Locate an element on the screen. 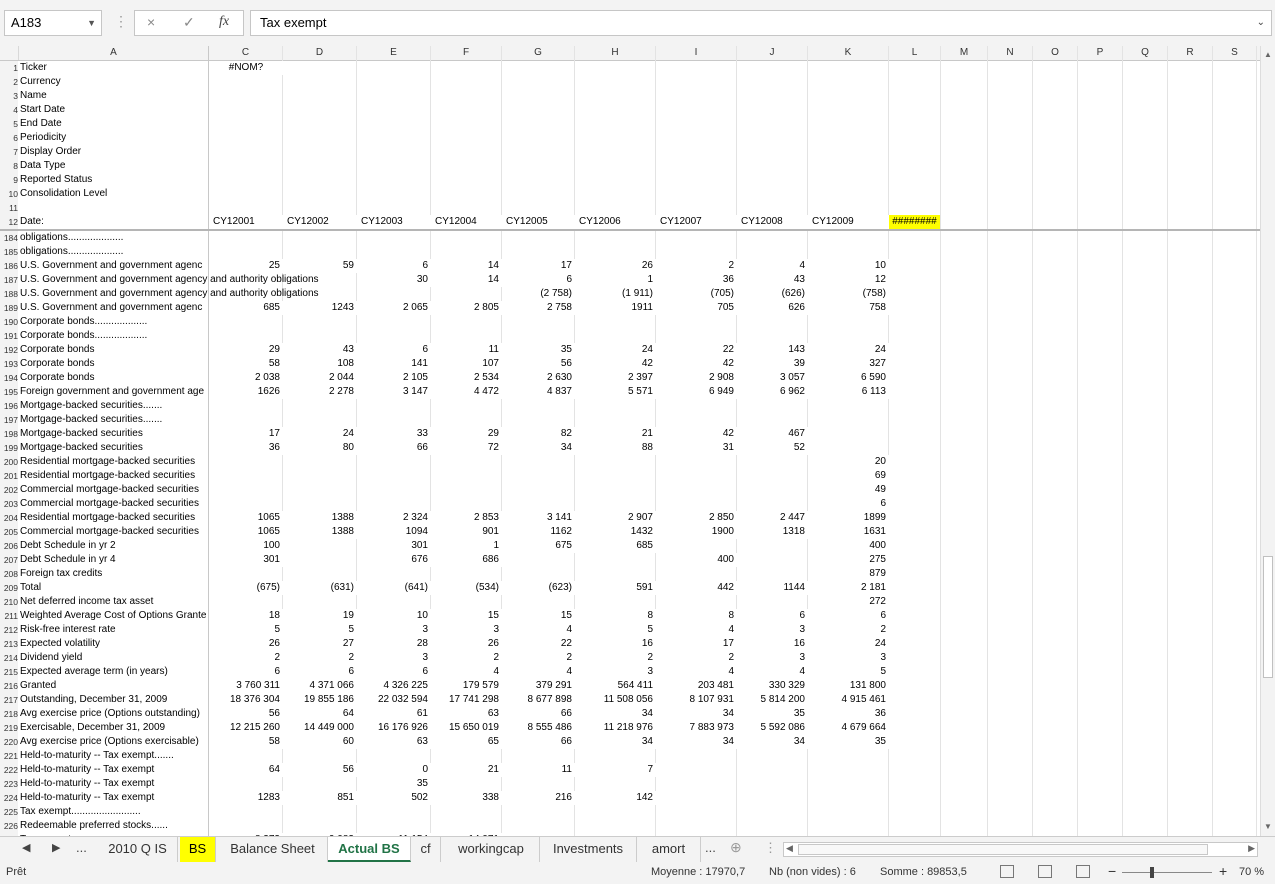 Image resolution: width=1275 pixels, height=884 pixels. cell-value: 676 is located at coordinates (394, 560).